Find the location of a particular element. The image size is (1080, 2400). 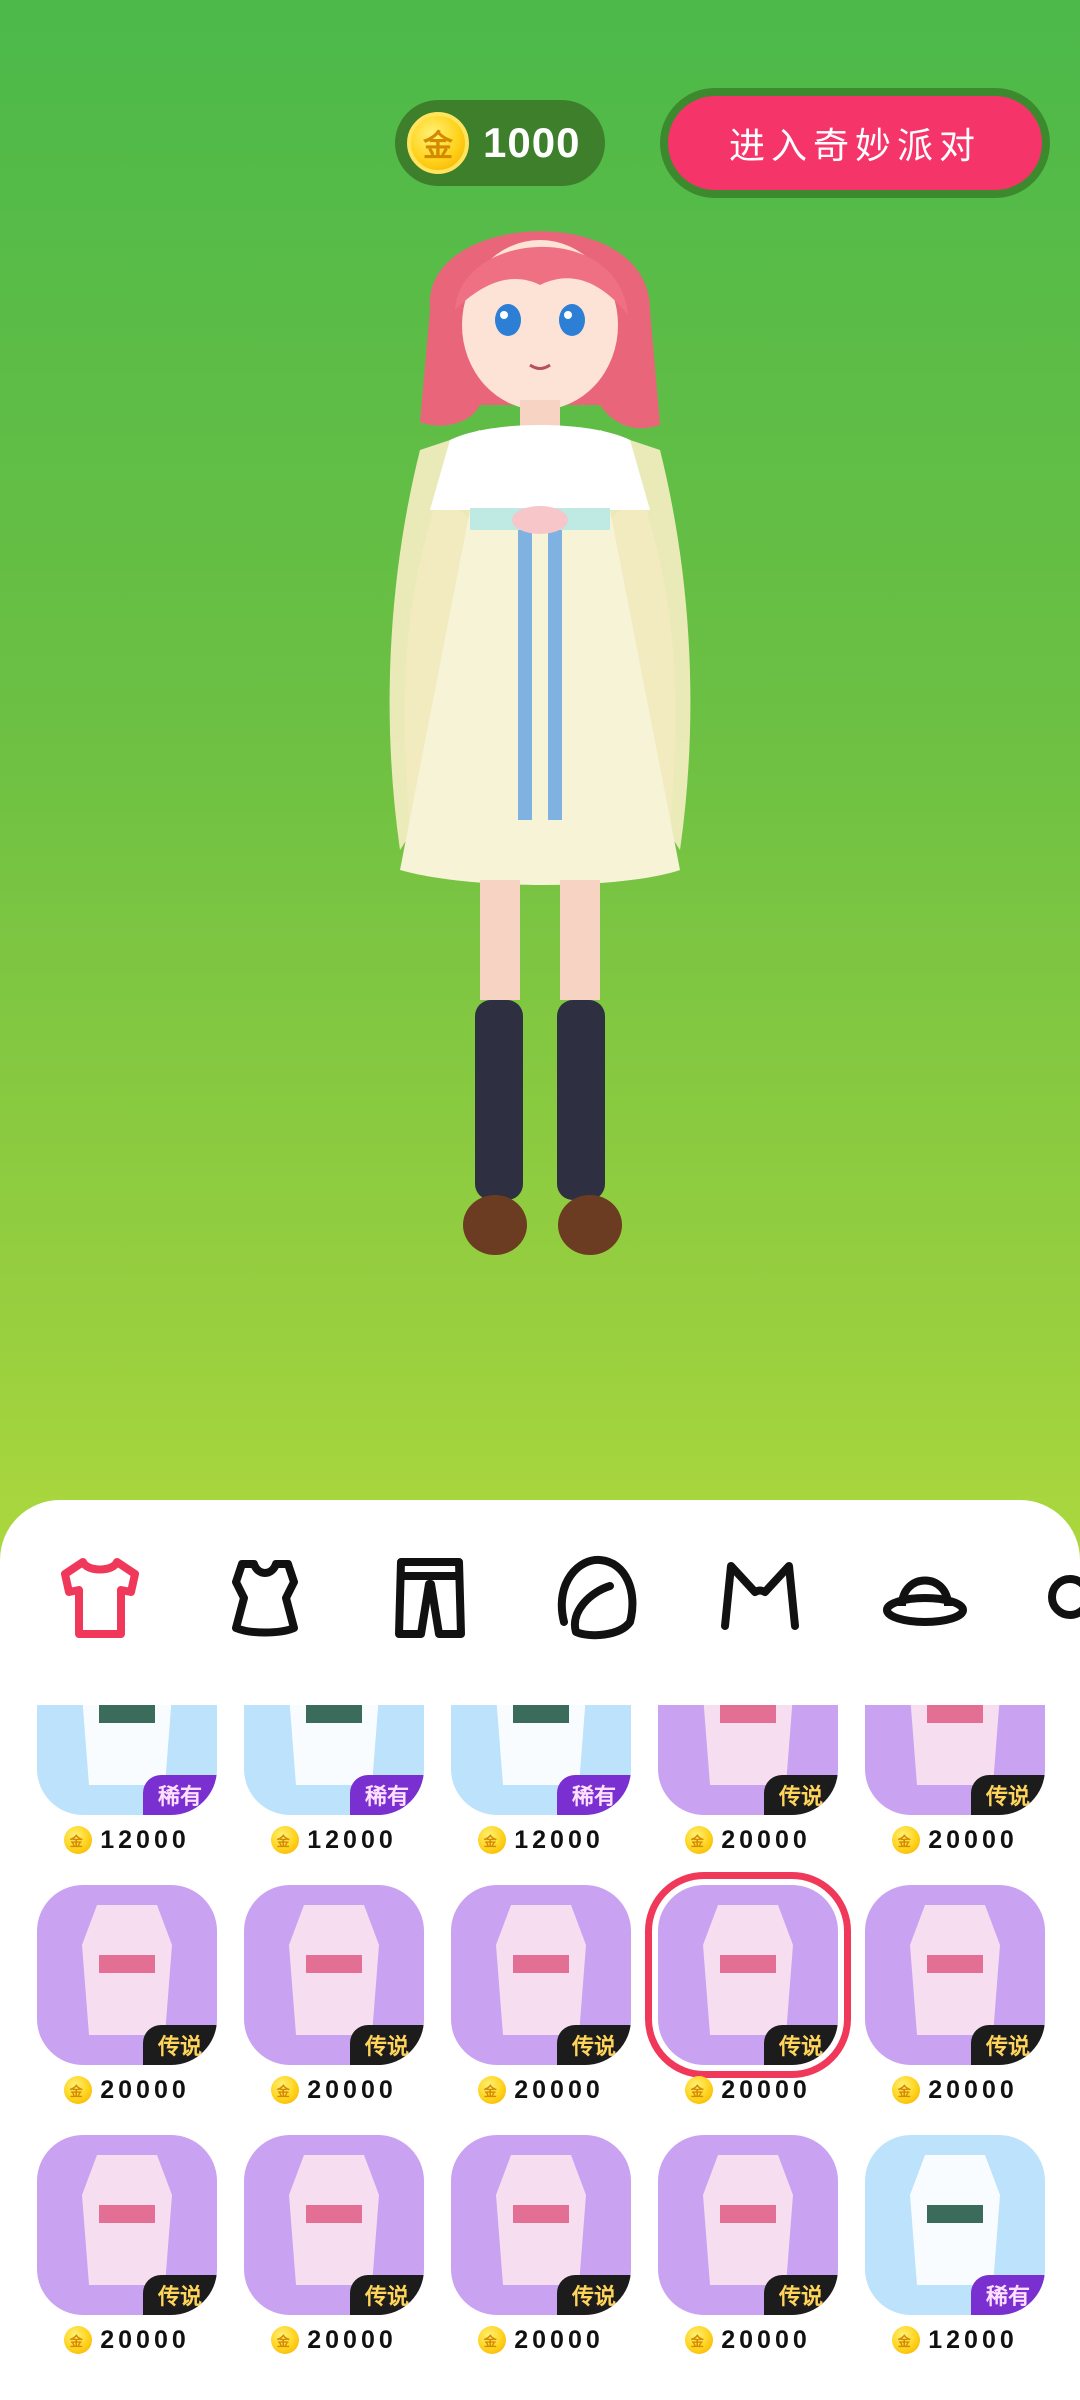

coin-balance: 金 1000 is located at coordinates (500, 143).